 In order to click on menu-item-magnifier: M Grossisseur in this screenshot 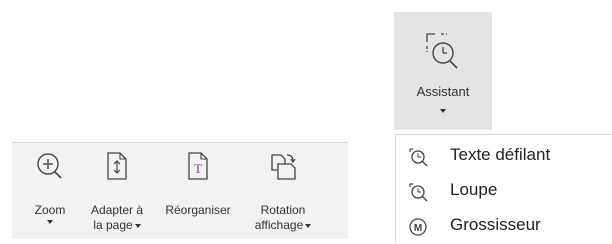, I will do `click(504, 226)`.